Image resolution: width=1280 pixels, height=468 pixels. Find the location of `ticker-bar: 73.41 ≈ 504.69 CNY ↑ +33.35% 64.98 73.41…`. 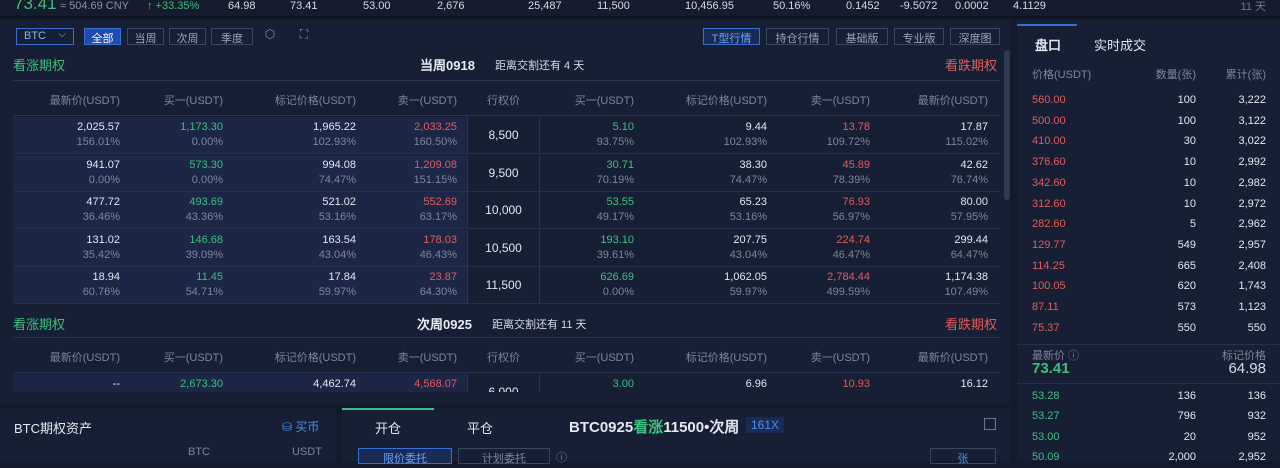

ticker-bar: 73.41 ≈ 504.69 CNY ↑ +33.35% 64.98 73.41… is located at coordinates (640, 9).